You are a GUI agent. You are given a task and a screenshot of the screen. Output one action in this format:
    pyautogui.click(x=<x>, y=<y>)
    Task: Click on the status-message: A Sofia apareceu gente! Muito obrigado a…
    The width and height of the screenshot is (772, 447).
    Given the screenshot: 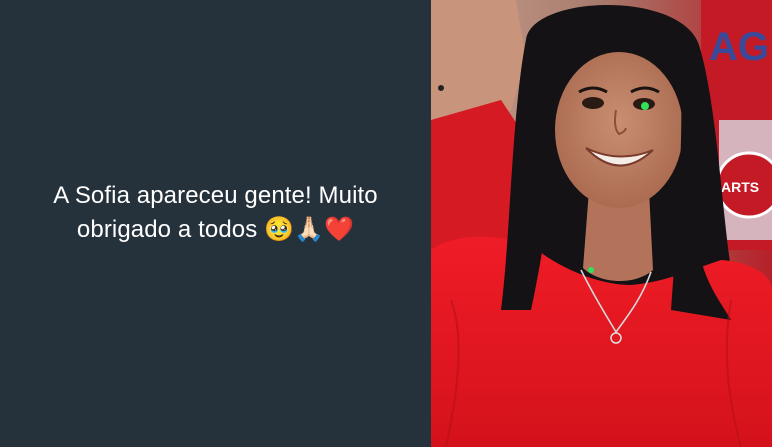 What is the action you would take?
    pyautogui.click(x=215, y=213)
    